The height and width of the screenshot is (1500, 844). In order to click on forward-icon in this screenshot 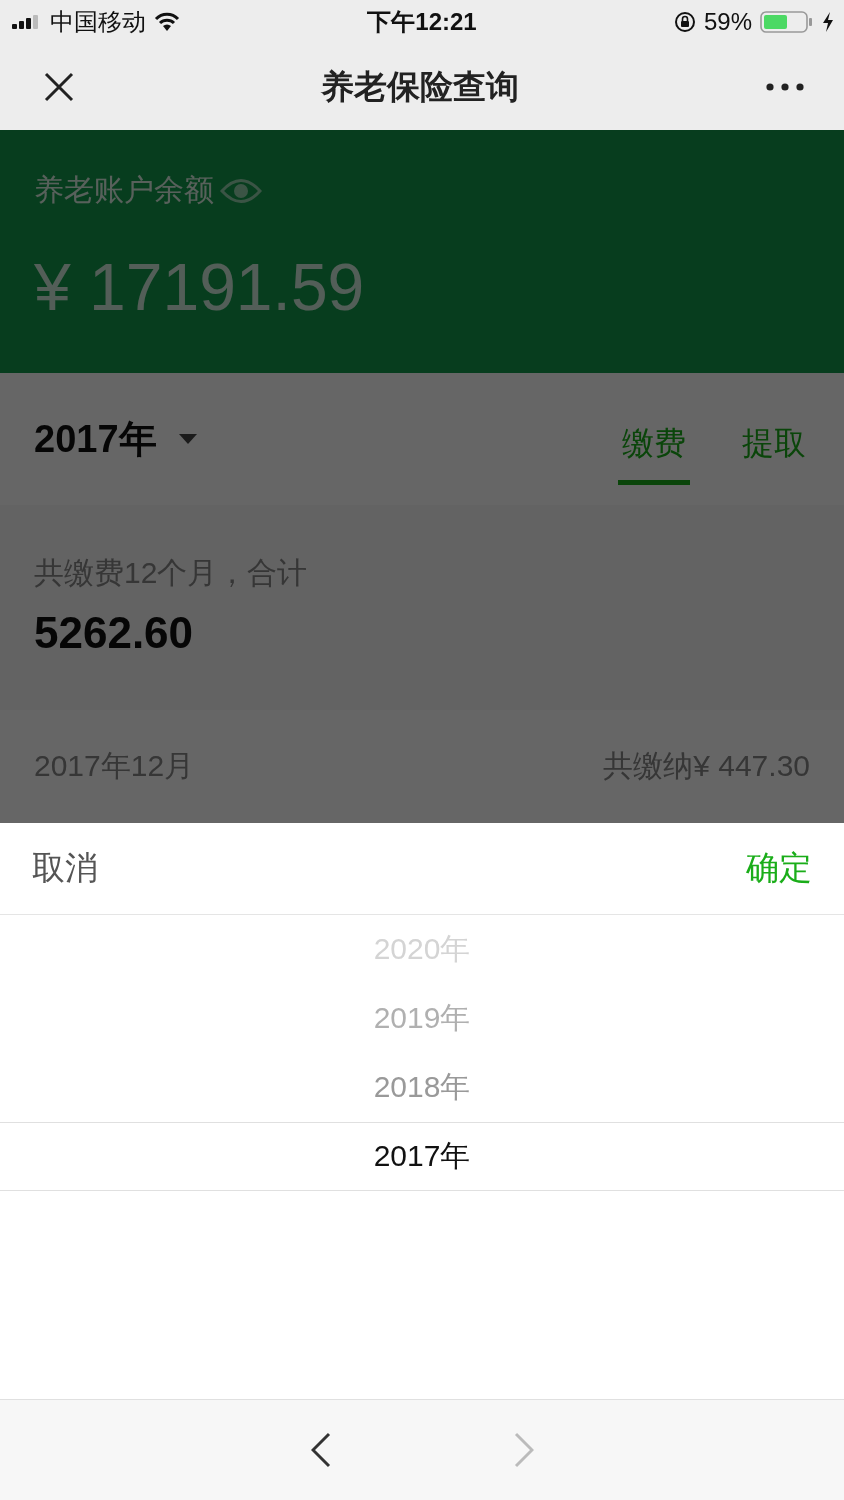, I will do `click(523, 1450)`.